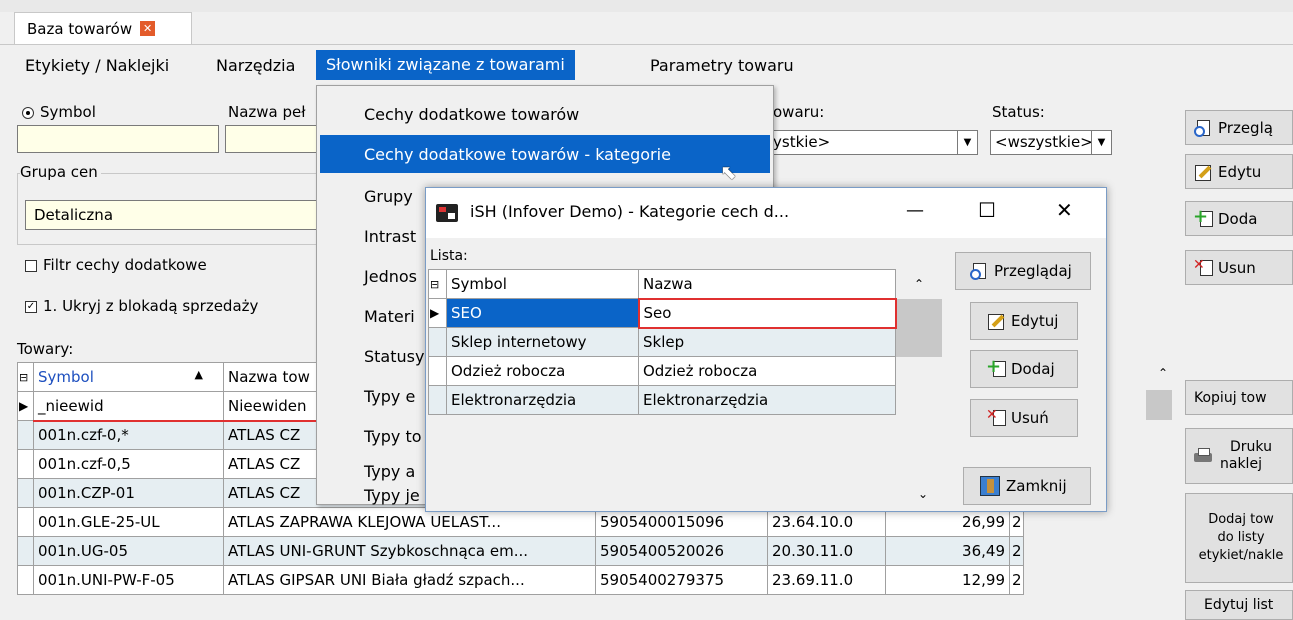 This screenshot has height=620, width=1293. I want to click on minimize-icon: —, so click(915, 210).